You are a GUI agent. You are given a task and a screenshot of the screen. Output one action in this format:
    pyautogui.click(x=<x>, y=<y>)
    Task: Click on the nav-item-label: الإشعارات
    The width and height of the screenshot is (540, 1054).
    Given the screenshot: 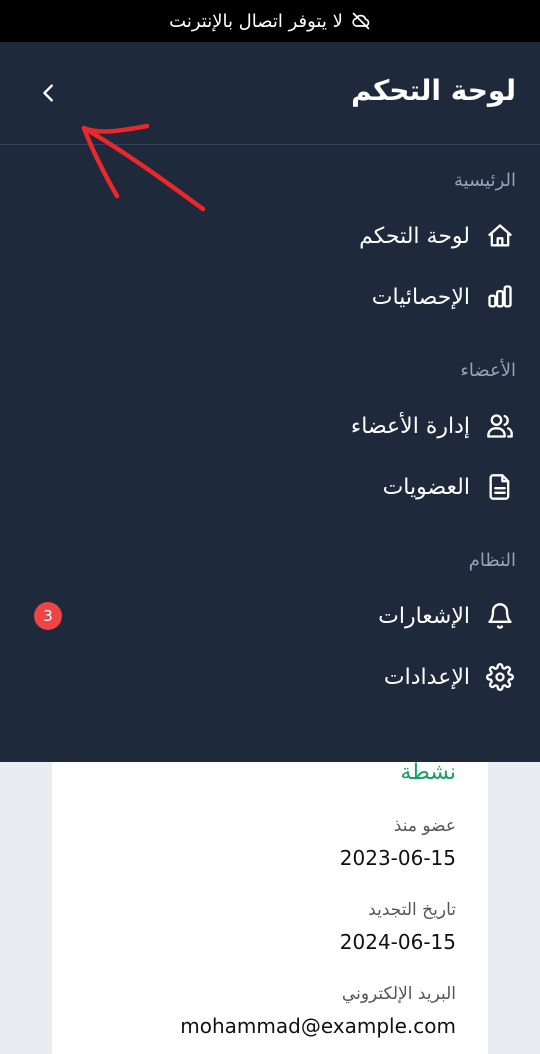 What is the action you would take?
    pyautogui.click(x=424, y=616)
    